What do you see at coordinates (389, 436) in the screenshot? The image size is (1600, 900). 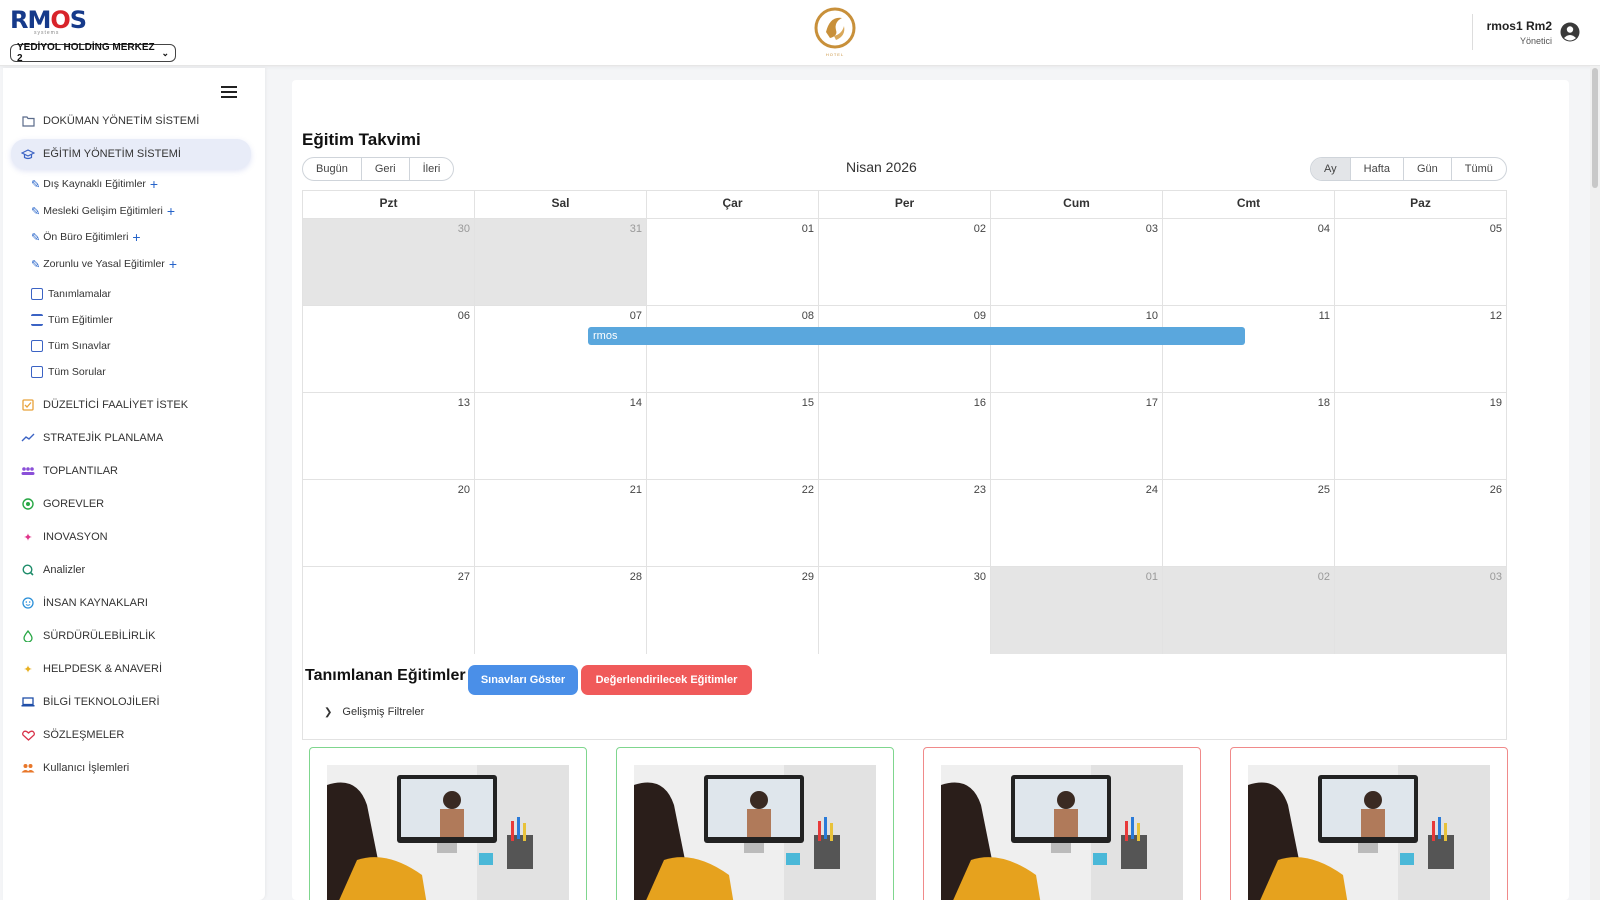 I see `calendar-day: 13` at bounding box center [389, 436].